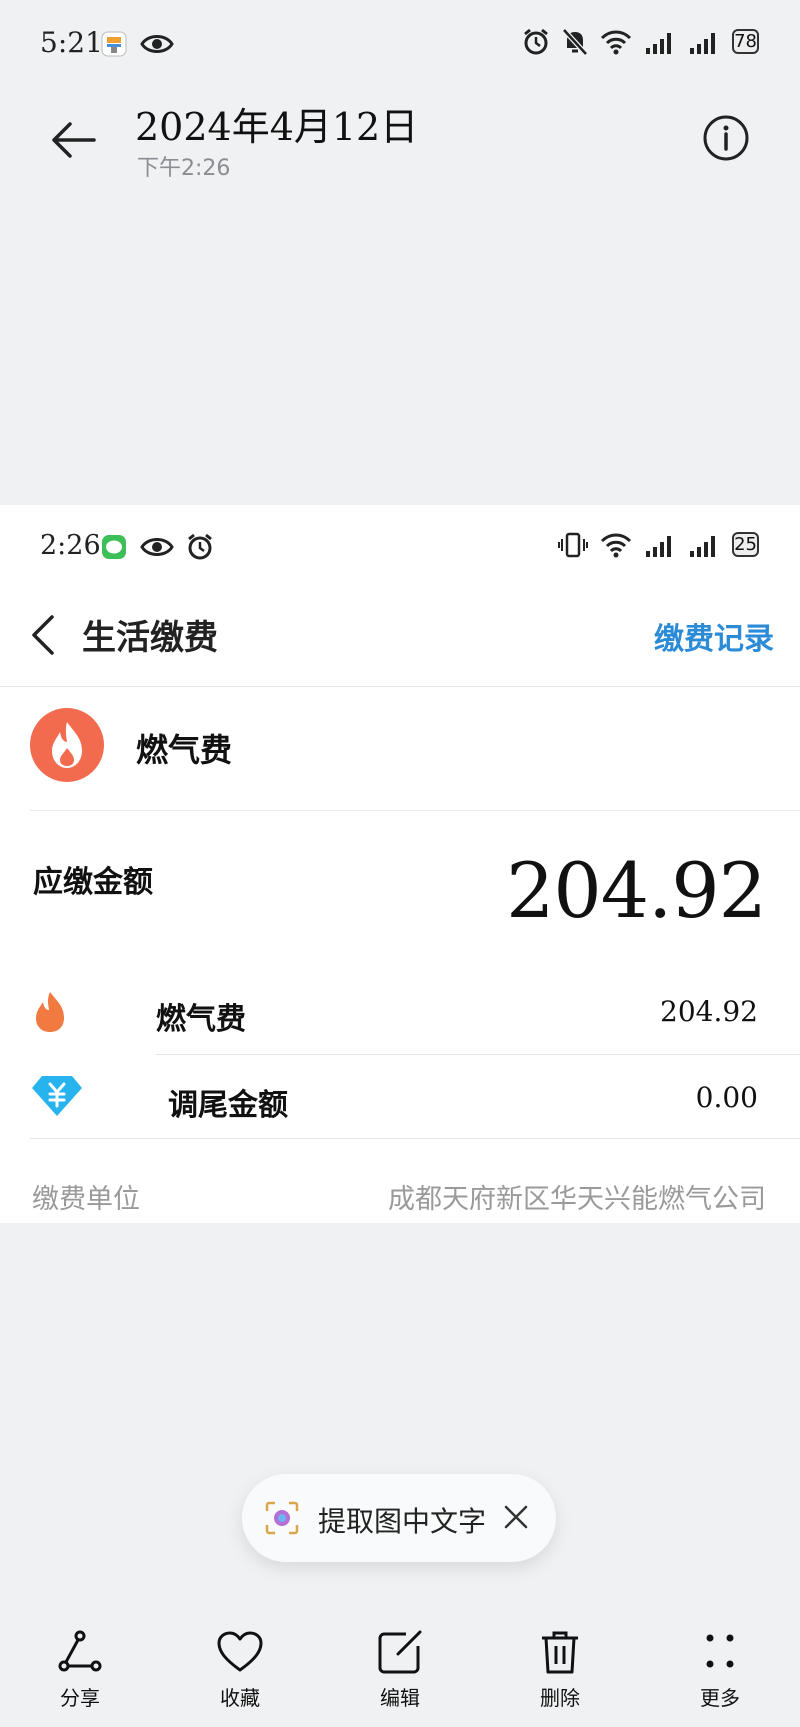  What do you see at coordinates (726, 138) in the screenshot?
I see `info-button` at bounding box center [726, 138].